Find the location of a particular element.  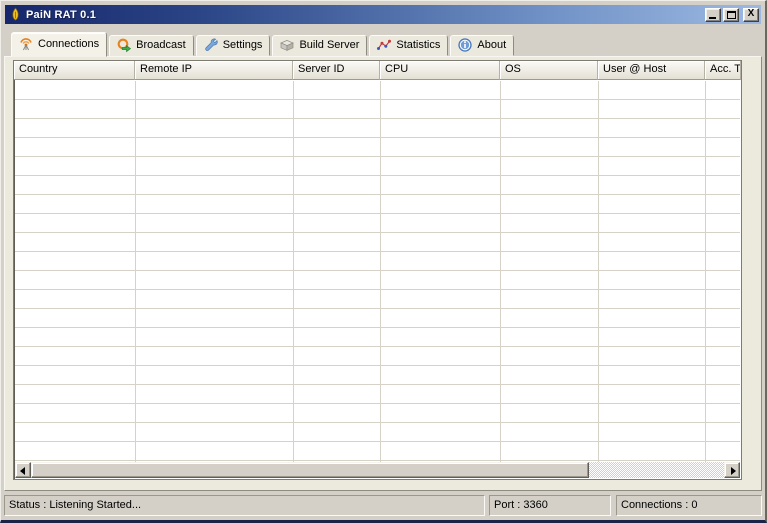

info-icon is located at coordinates (465, 45).